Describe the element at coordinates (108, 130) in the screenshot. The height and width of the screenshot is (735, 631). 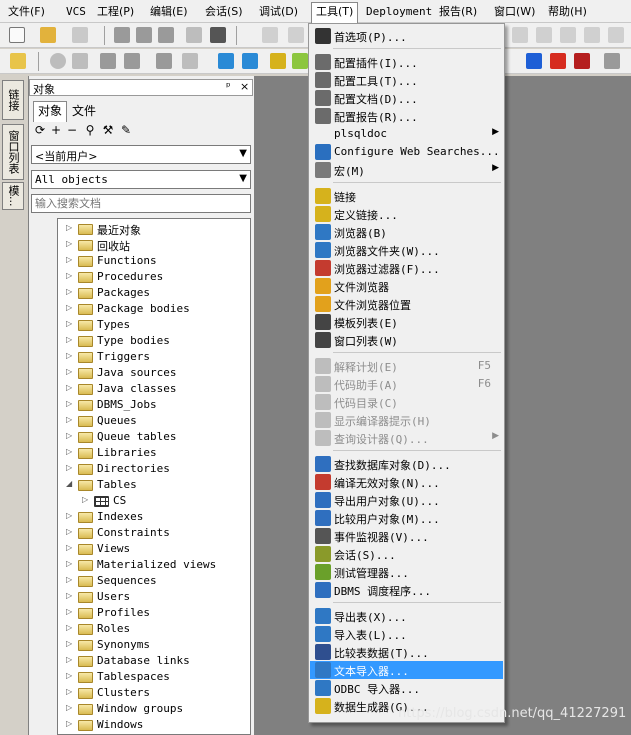
I see `filter-icon: ⚒` at that location.